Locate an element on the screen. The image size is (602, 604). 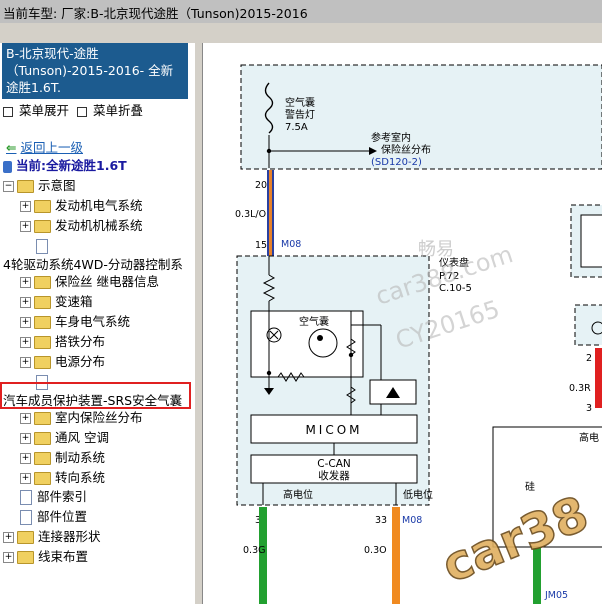
right-high-label: 高电 is located at coordinates (589, 437).